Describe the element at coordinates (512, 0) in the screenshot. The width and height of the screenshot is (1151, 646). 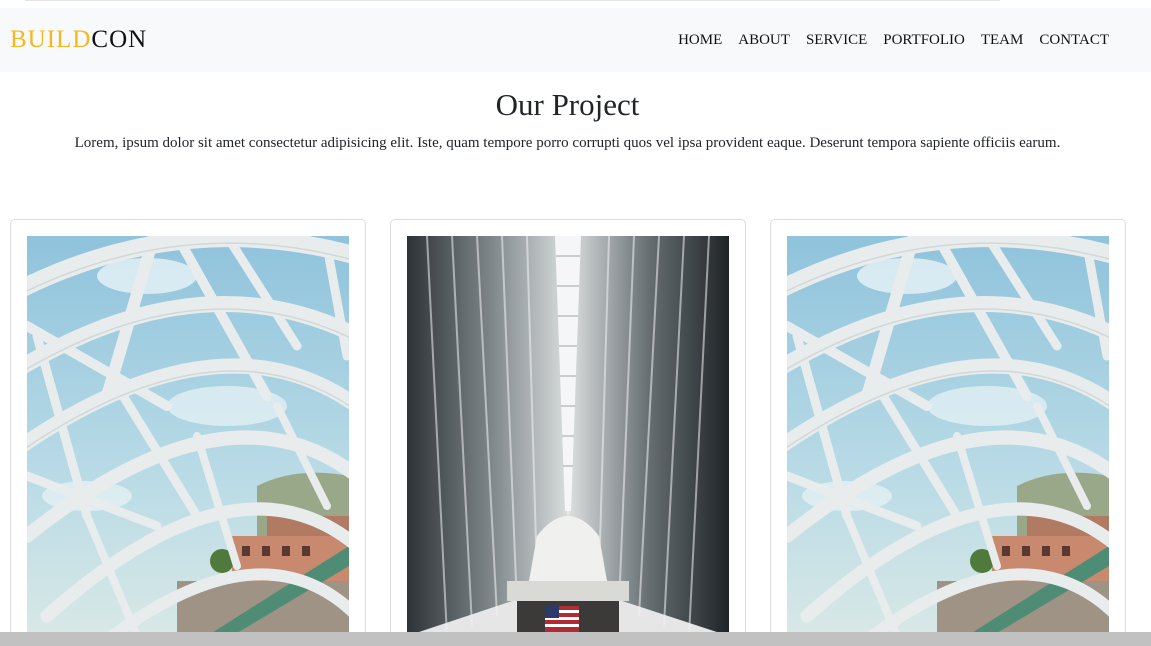
I see `top-divider` at that location.